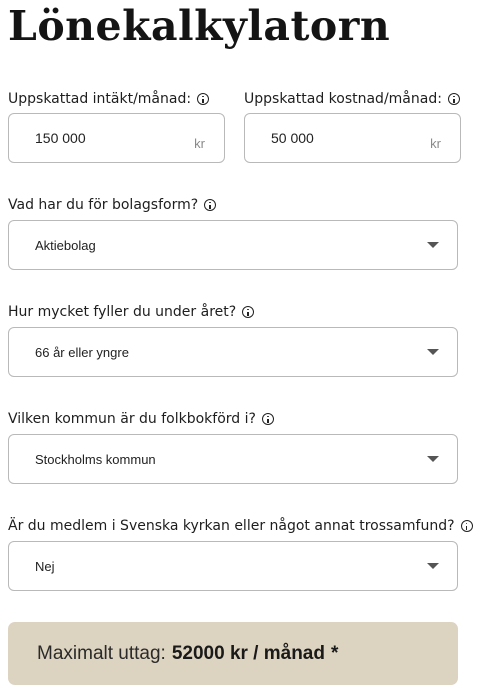 The width and height of the screenshot is (479, 700). What do you see at coordinates (100, 99) in the screenshot?
I see `income-label: Uppskattad intäkt/månad:` at bounding box center [100, 99].